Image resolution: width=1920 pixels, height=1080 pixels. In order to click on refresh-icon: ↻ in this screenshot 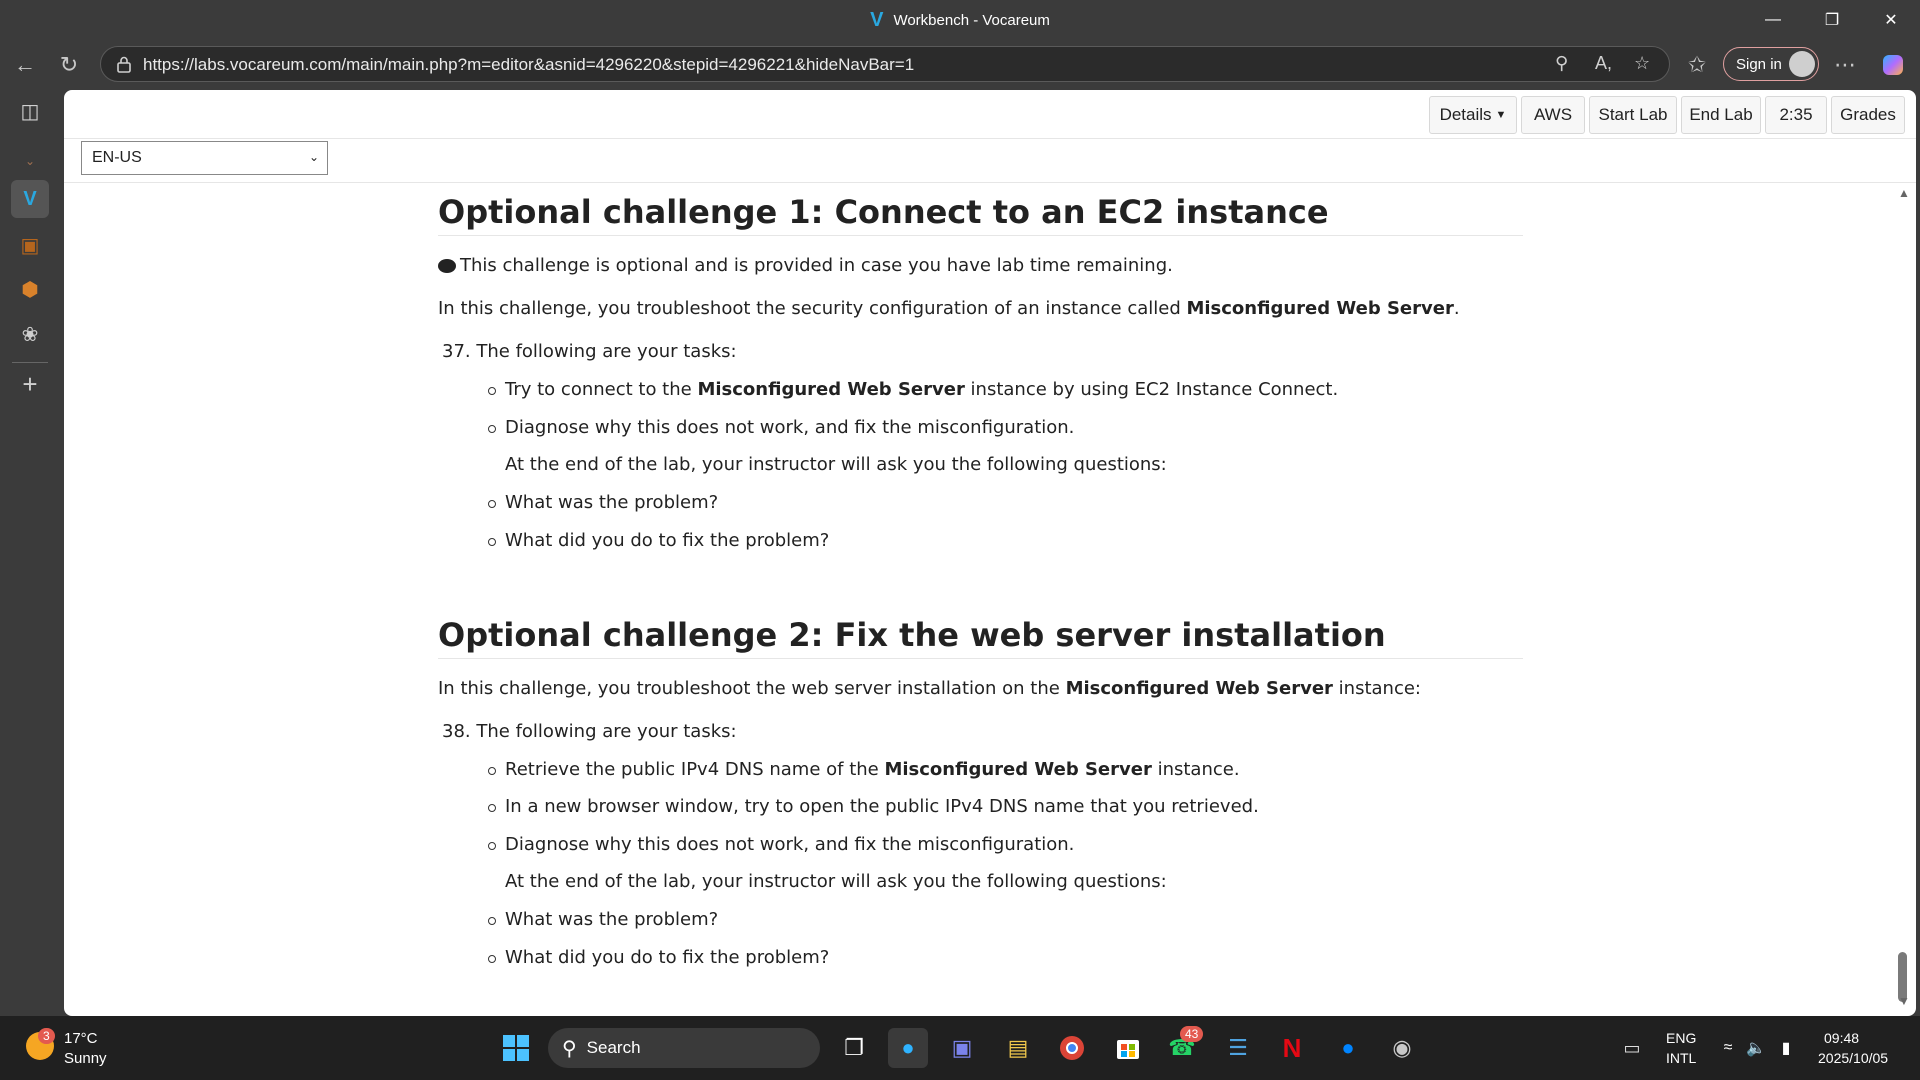, I will do `click(69, 65)`.